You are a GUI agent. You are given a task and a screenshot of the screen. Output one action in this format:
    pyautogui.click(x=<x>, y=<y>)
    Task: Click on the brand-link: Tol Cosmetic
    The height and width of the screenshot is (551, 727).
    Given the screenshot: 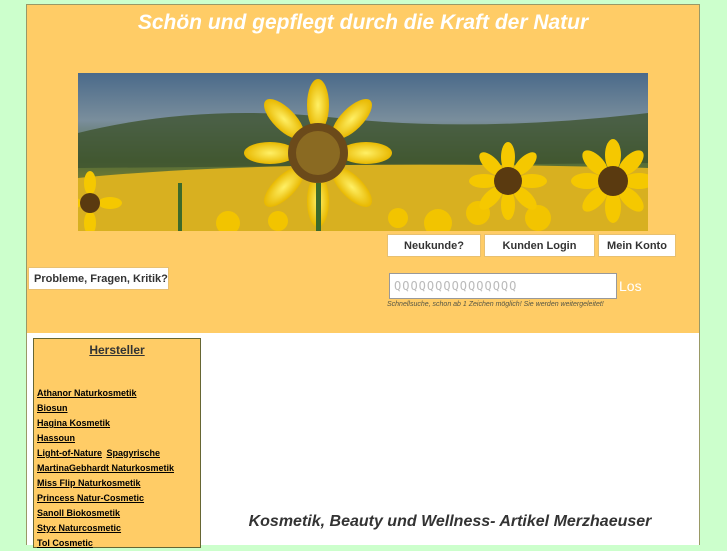 What is the action you would take?
    pyautogui.click(x=65, y=543)
    